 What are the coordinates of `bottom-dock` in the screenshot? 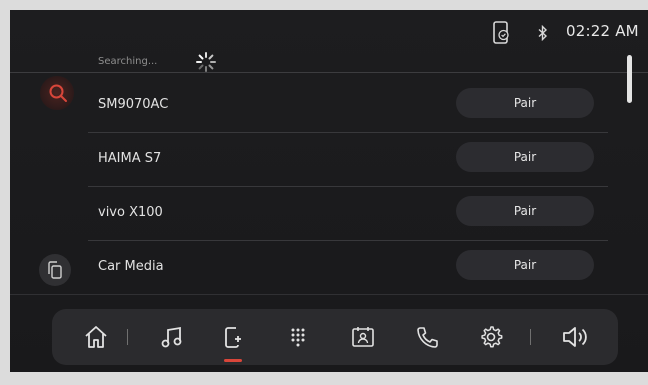 It's located at (335, 337).